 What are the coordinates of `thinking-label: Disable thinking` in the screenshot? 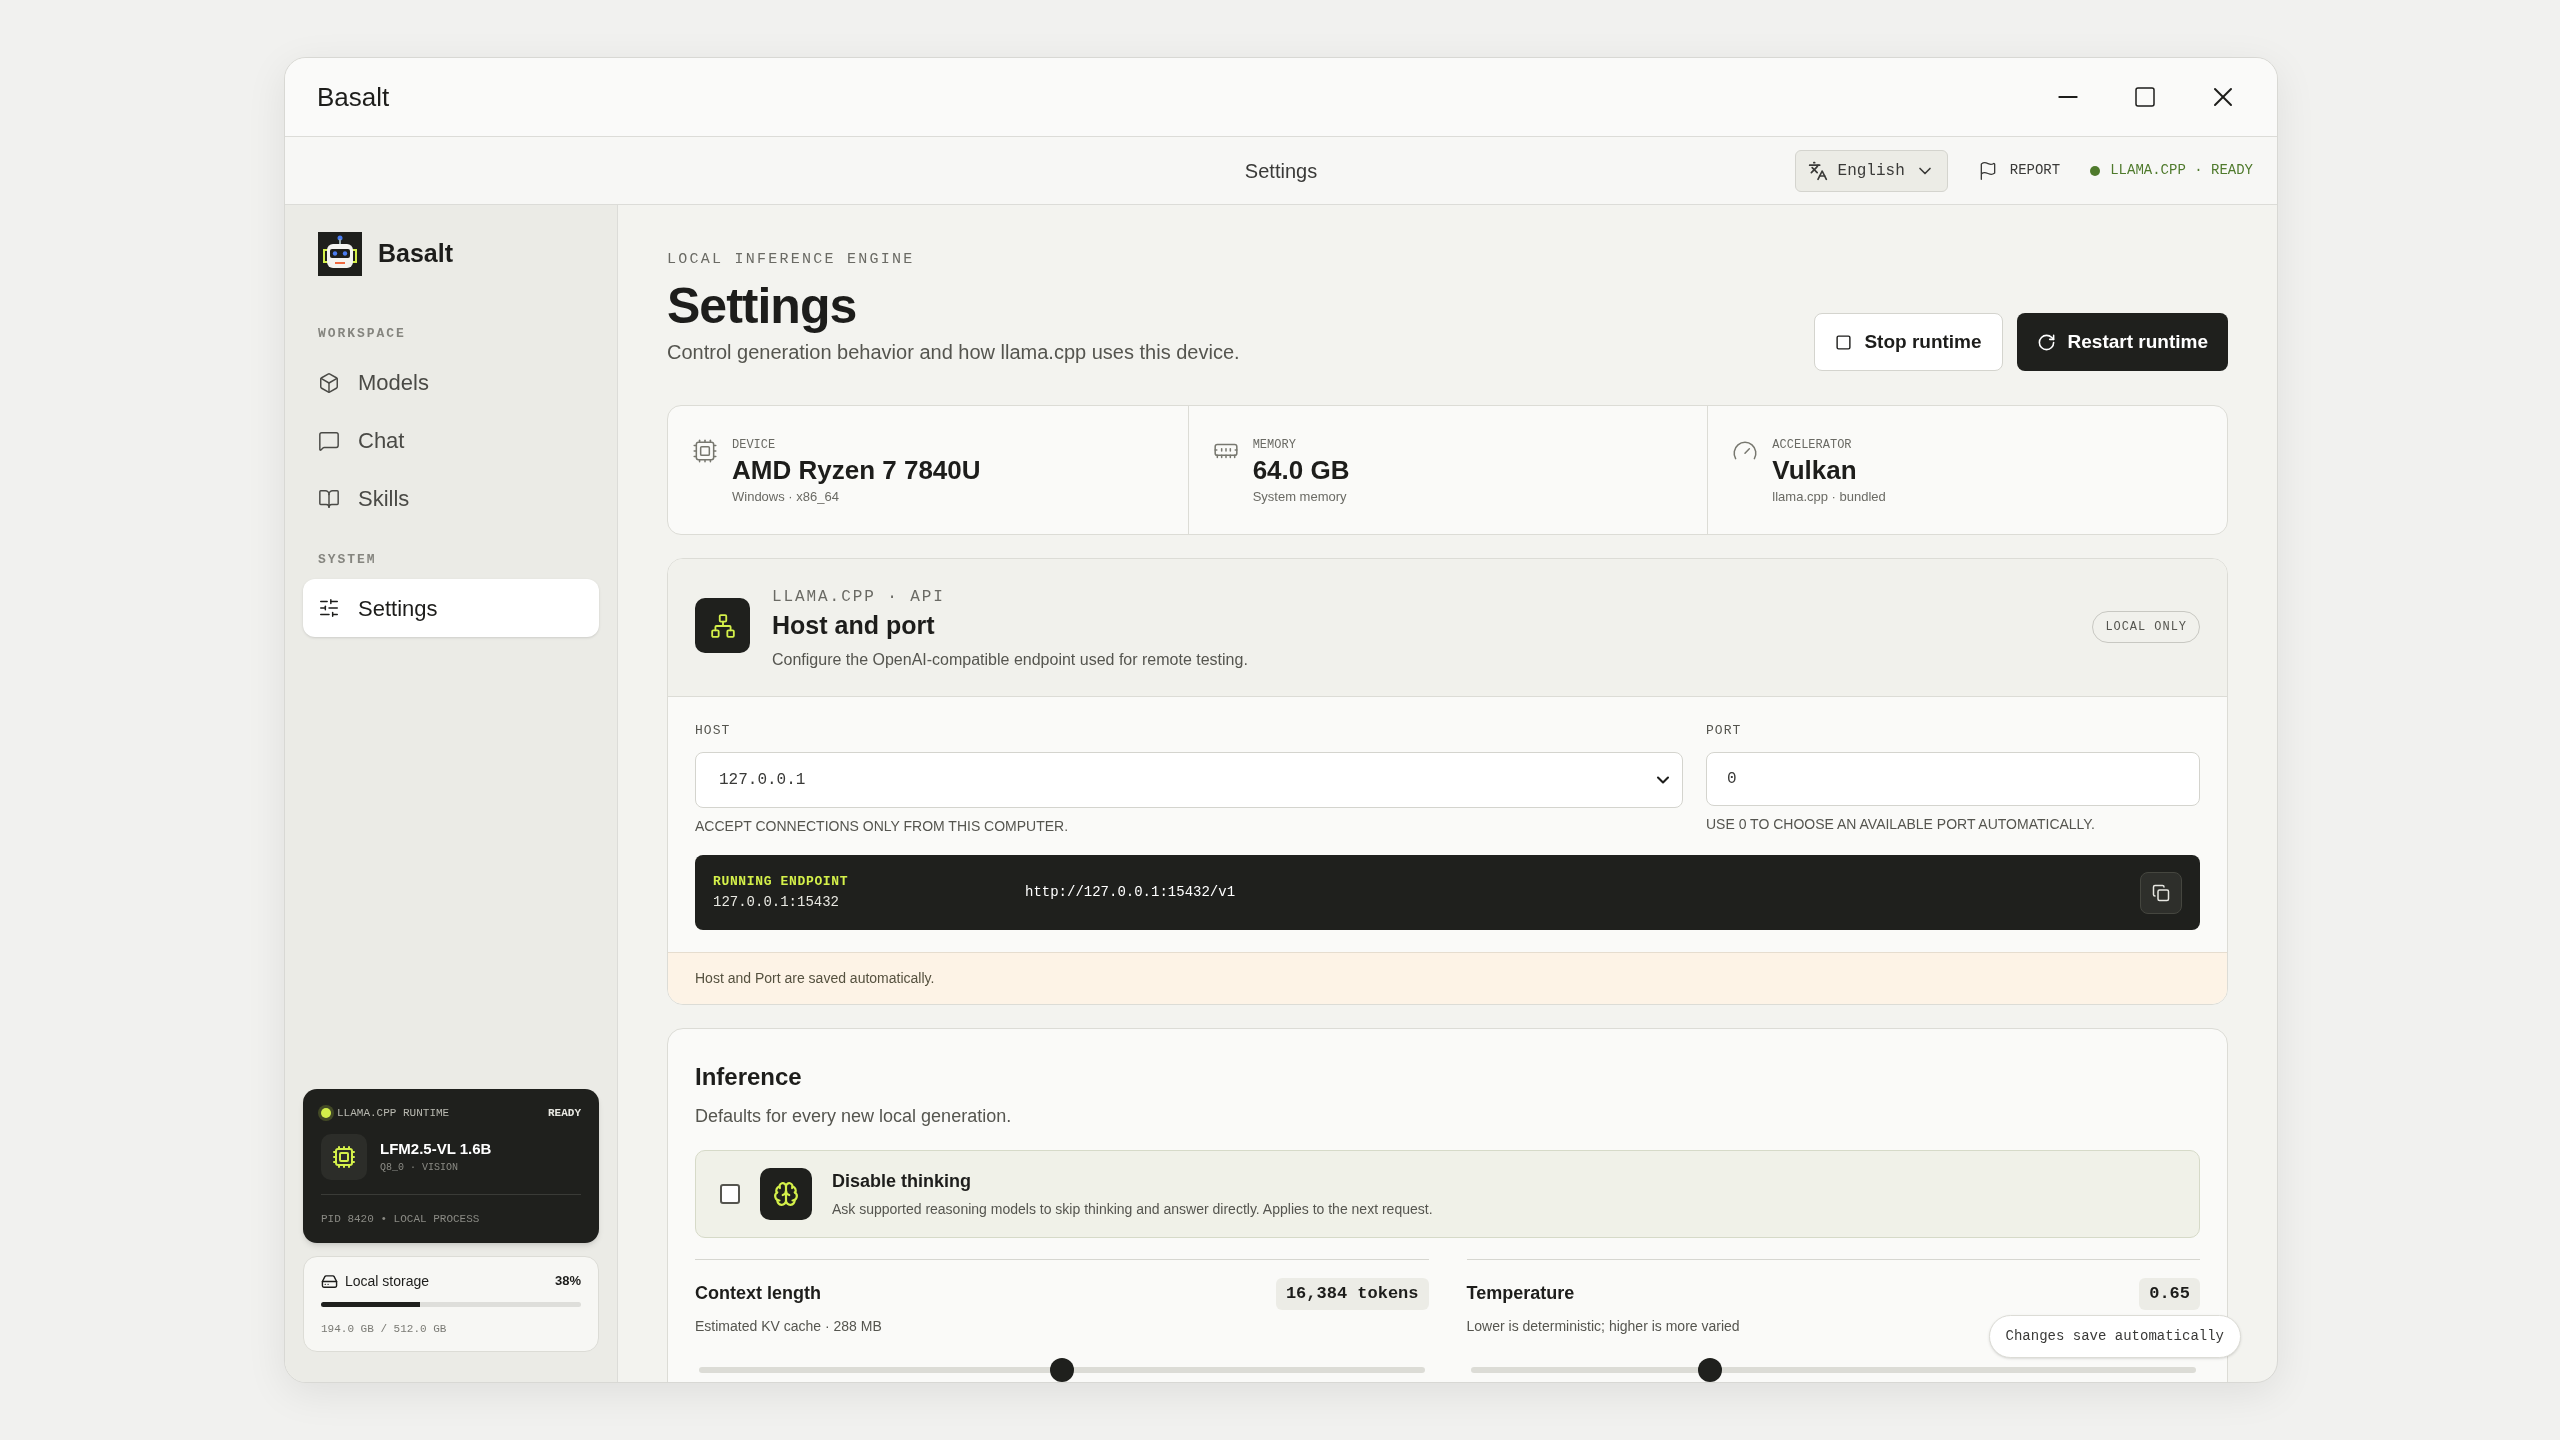 It's located at (902, 1181).